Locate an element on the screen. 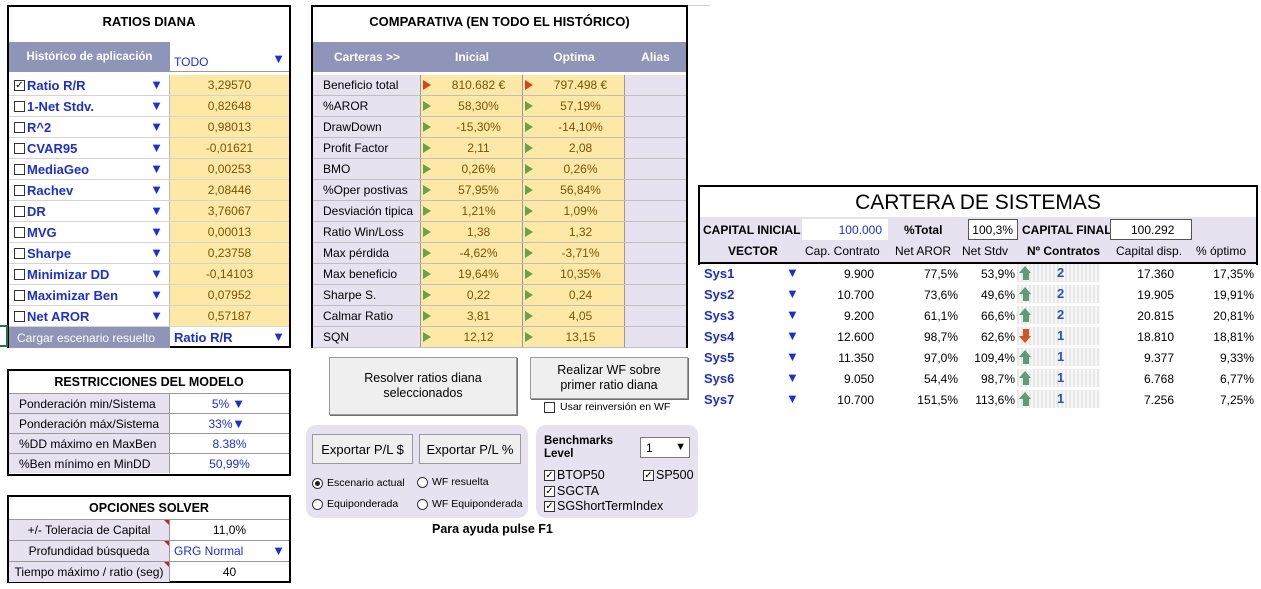  solver-value: 11,0% is located at coordinates (229, 530).